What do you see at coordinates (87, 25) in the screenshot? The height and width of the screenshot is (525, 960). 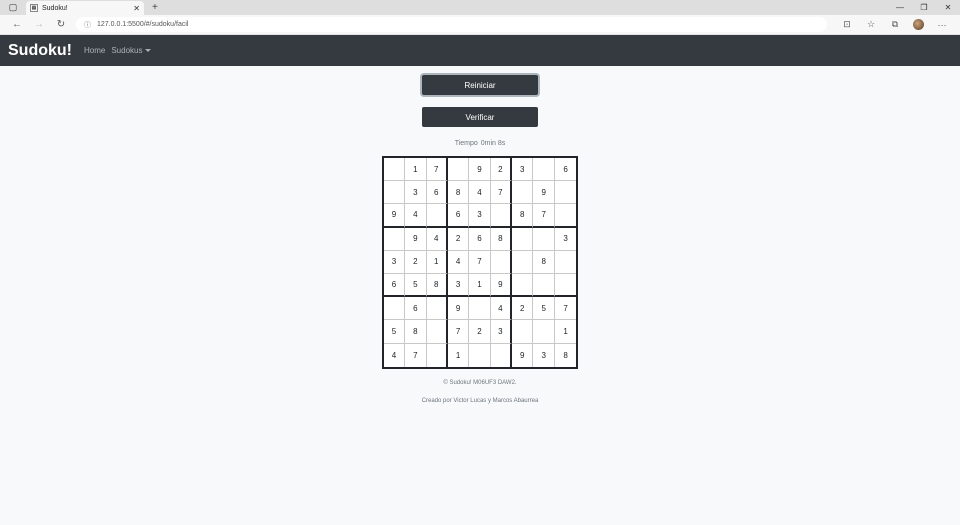 I see `site-info-icon: ⓘ` at bounding box center [87, 25].